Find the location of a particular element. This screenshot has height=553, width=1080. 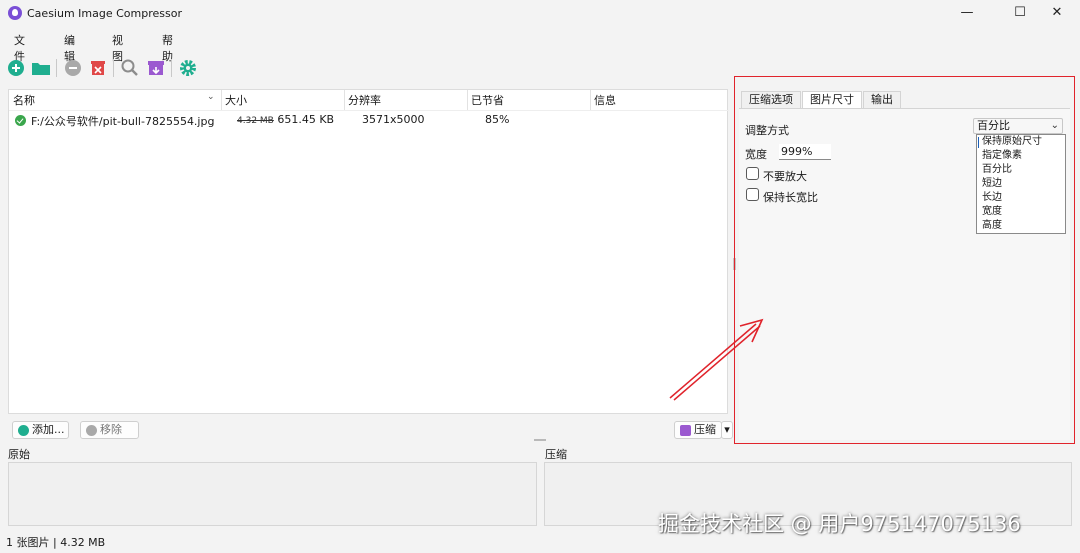

dropdown-option: 宽度 is located at coordinates (992, 212).